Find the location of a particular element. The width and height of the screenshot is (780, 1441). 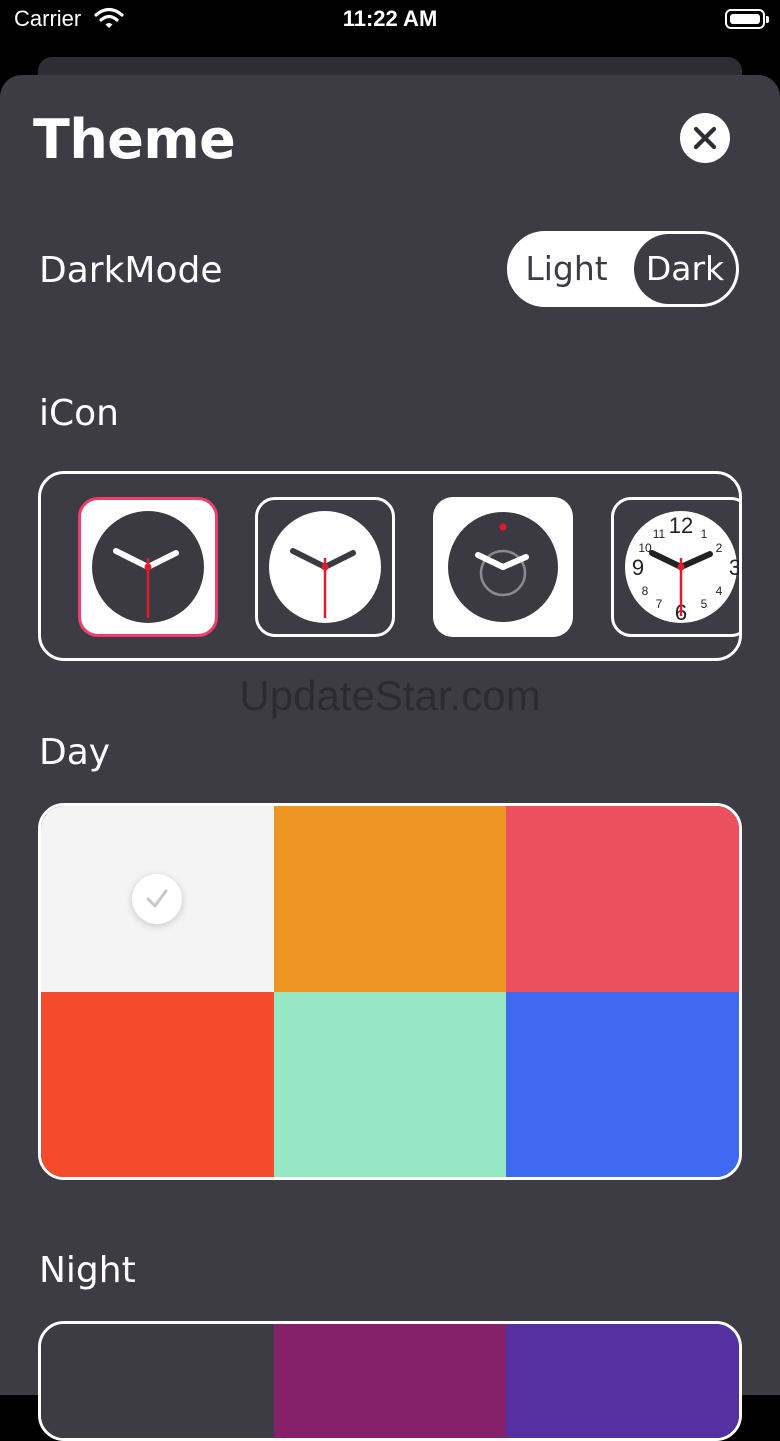

icon-section-label: iCon is located at coordinates (79, 413).